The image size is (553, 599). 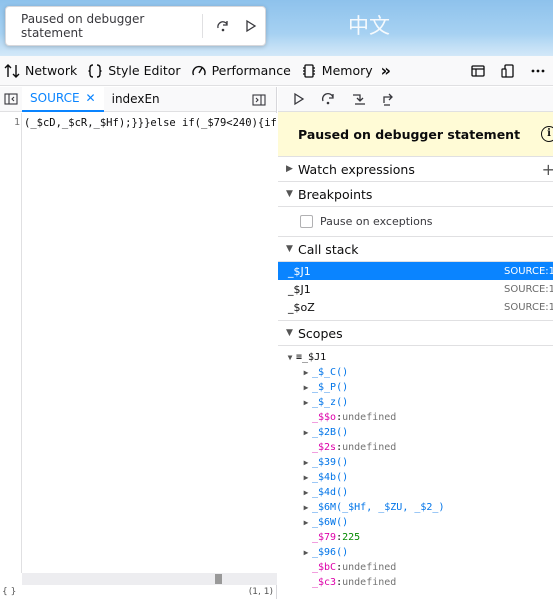 What do you see at coordinates (290, 357) in the screenshot?
I see `scope-toggle-icon: ▼` at bounding box center [290, 357].